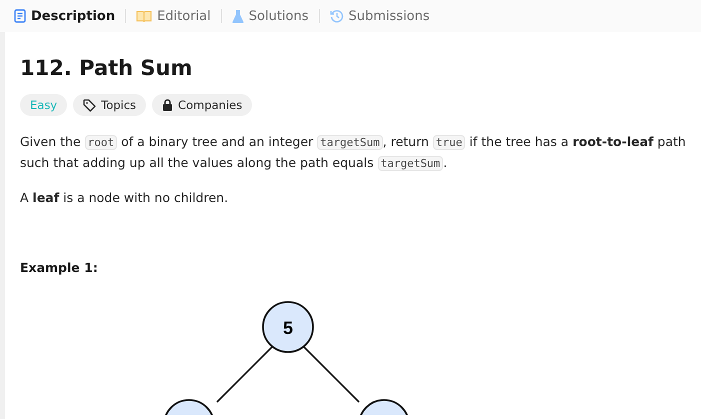 The width and height of the screenshot is (701, 419). Describe the element at coordinates (44, 105) in the screenshot. I see `difficulty-badge: Easy` at that location.